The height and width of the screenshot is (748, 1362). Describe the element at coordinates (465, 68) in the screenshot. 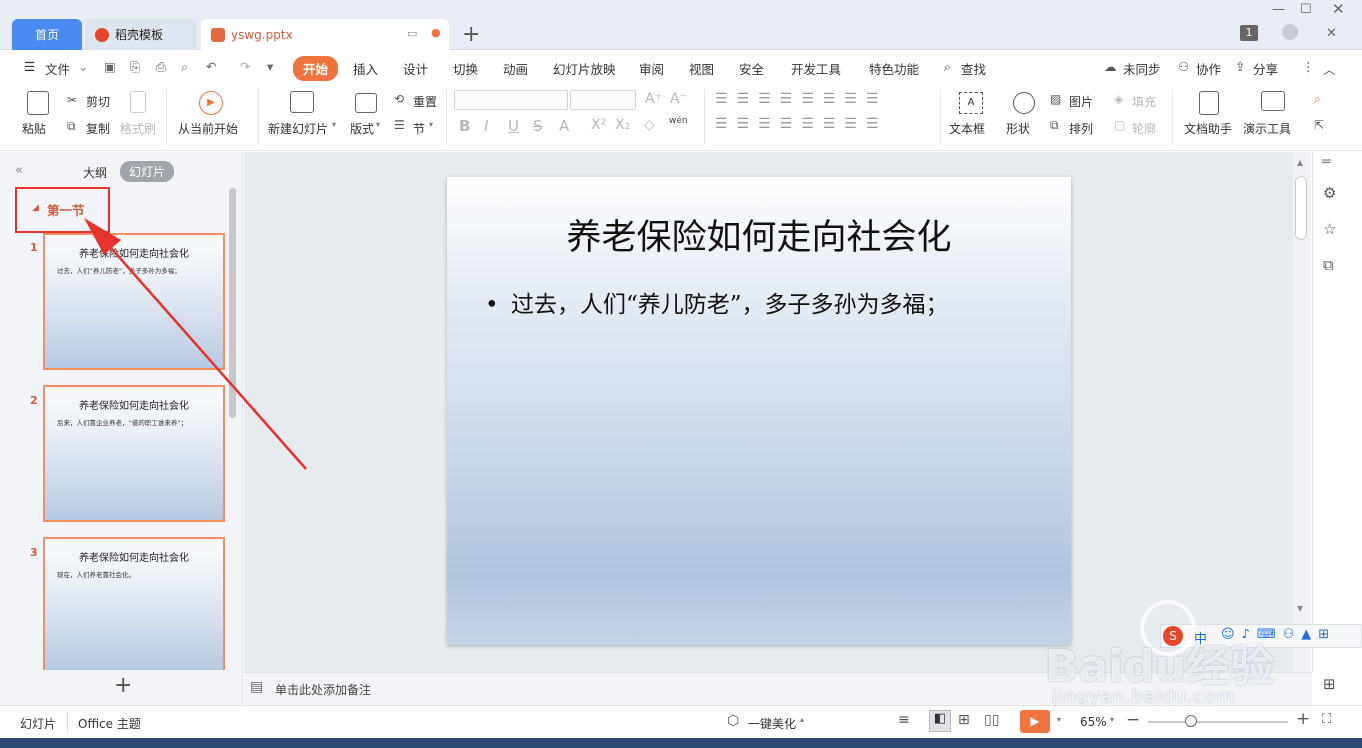

I see `menu-transition: 切换` at that location.